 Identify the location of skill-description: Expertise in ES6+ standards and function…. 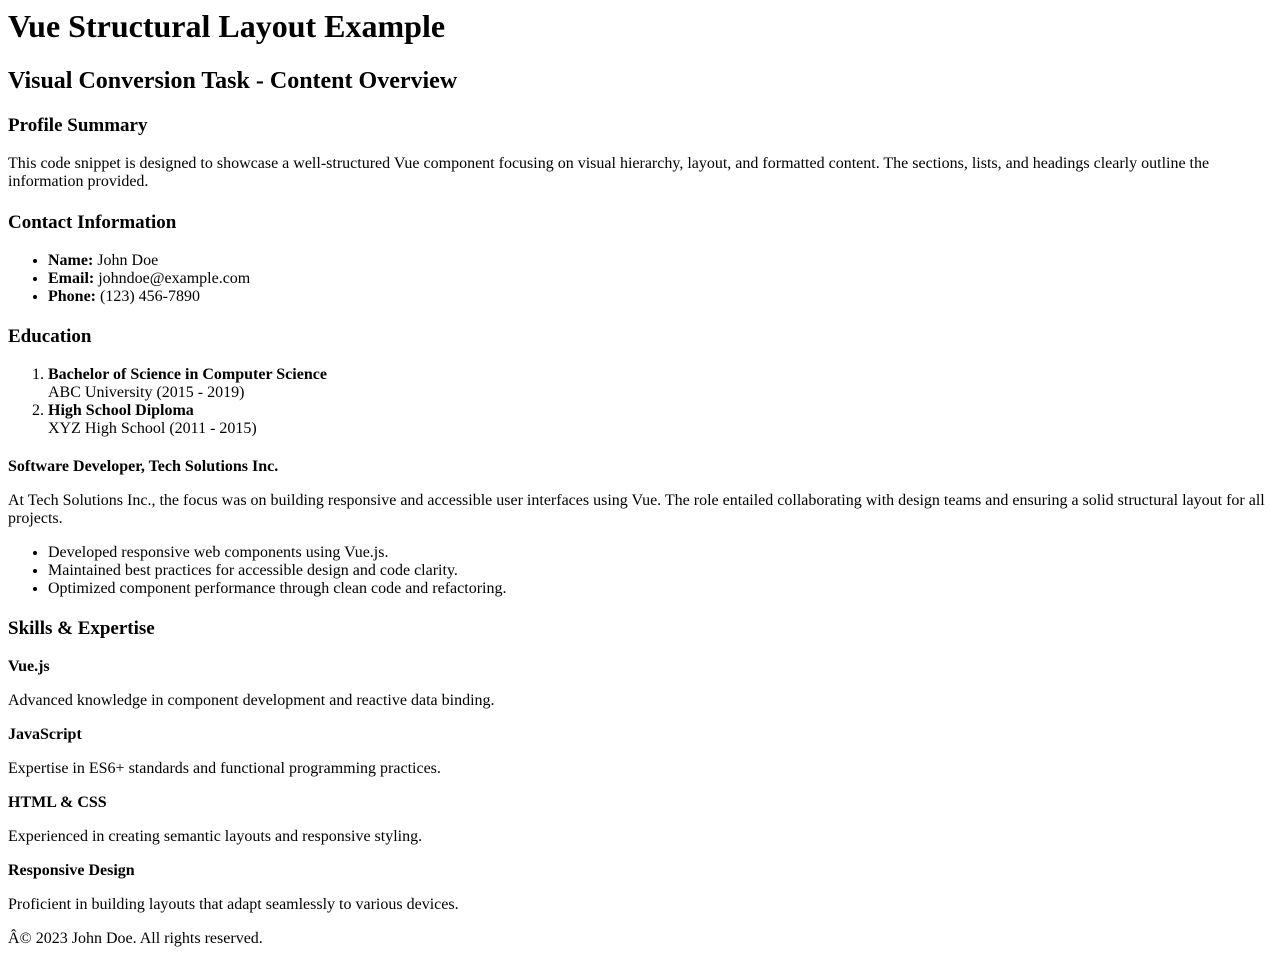
(224, 768).